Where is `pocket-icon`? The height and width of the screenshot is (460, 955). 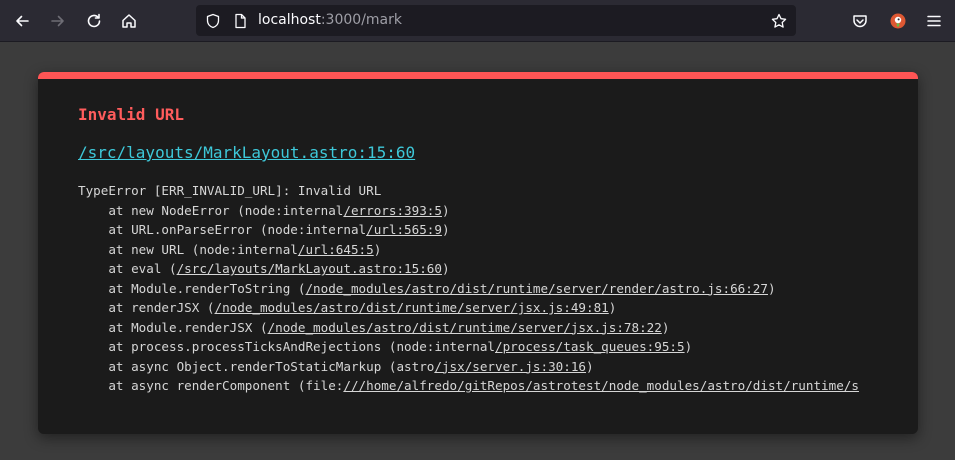
pocket-icon is located at coordinates (860, 21).